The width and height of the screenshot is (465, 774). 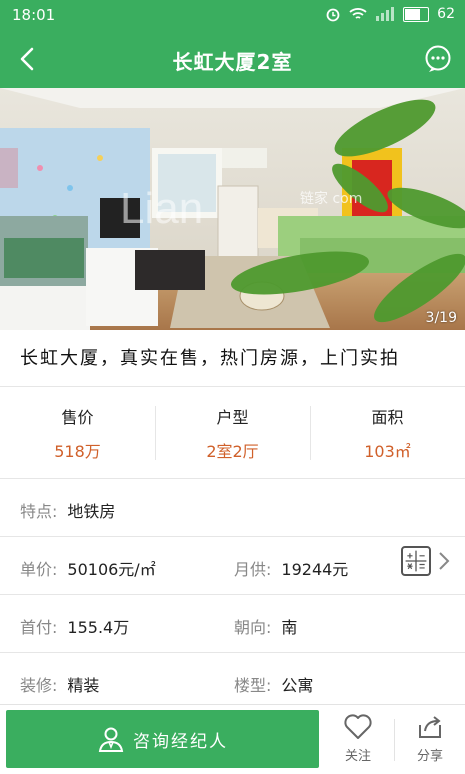 I want to click on battery-percent: 62, so click(x=446, y=14).